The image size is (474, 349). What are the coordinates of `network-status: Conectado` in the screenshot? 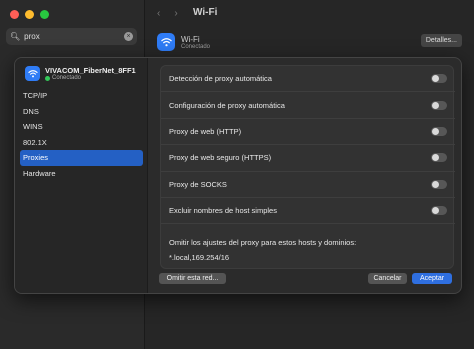 It's located at (90, 78).